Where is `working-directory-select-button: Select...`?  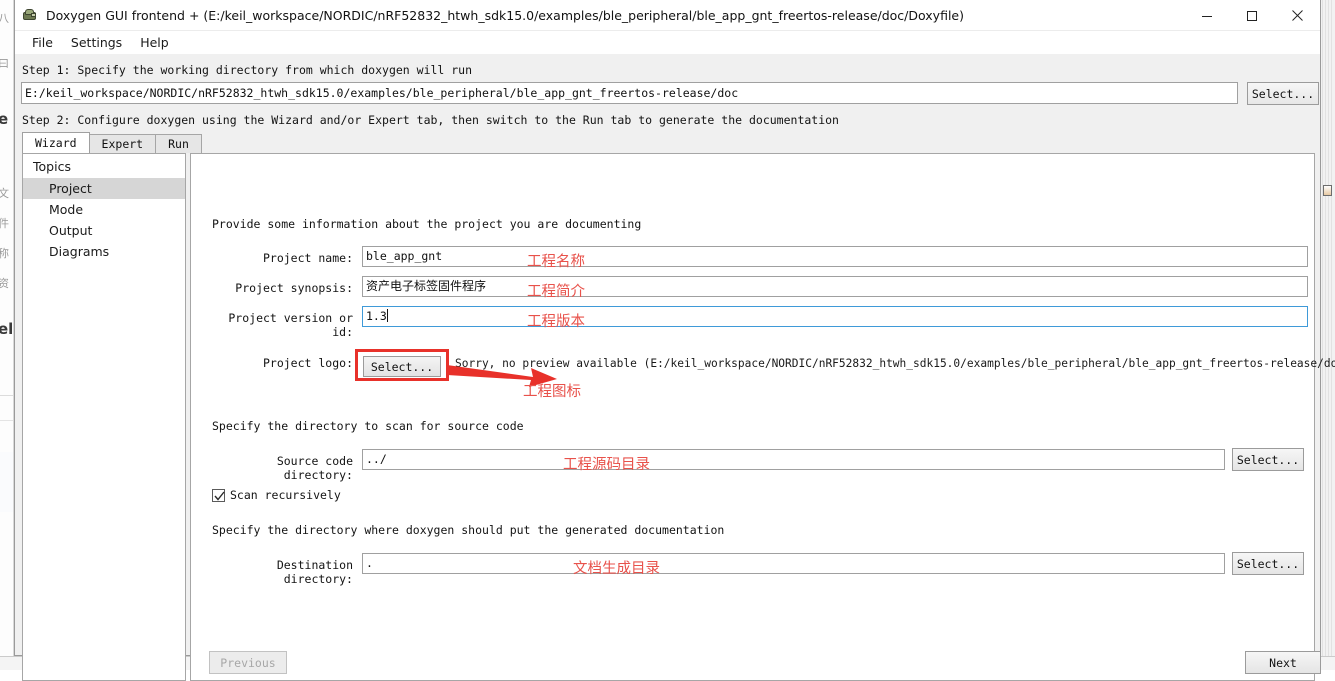
working-directory-select-button: Select... is located at coordinates (1283, 93).